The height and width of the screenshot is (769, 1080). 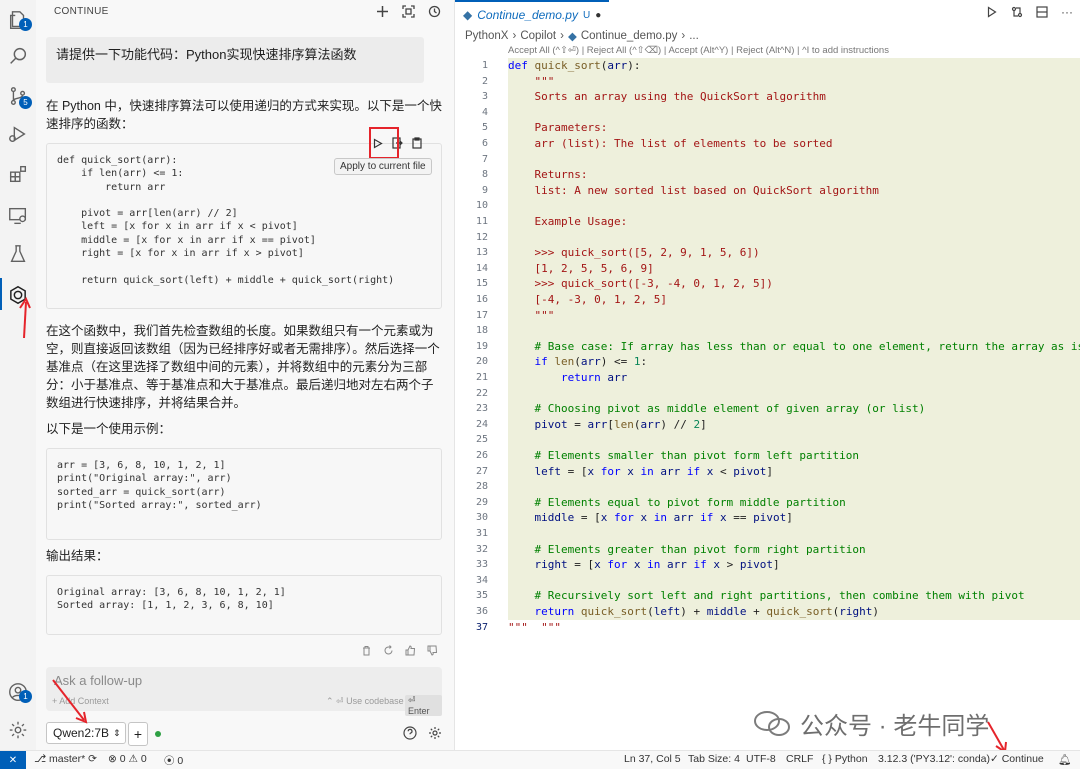 What do you see at coordinates (18, 134) in the screenshot?
I see `run-debug-icon` at bounding box center [18, 134].